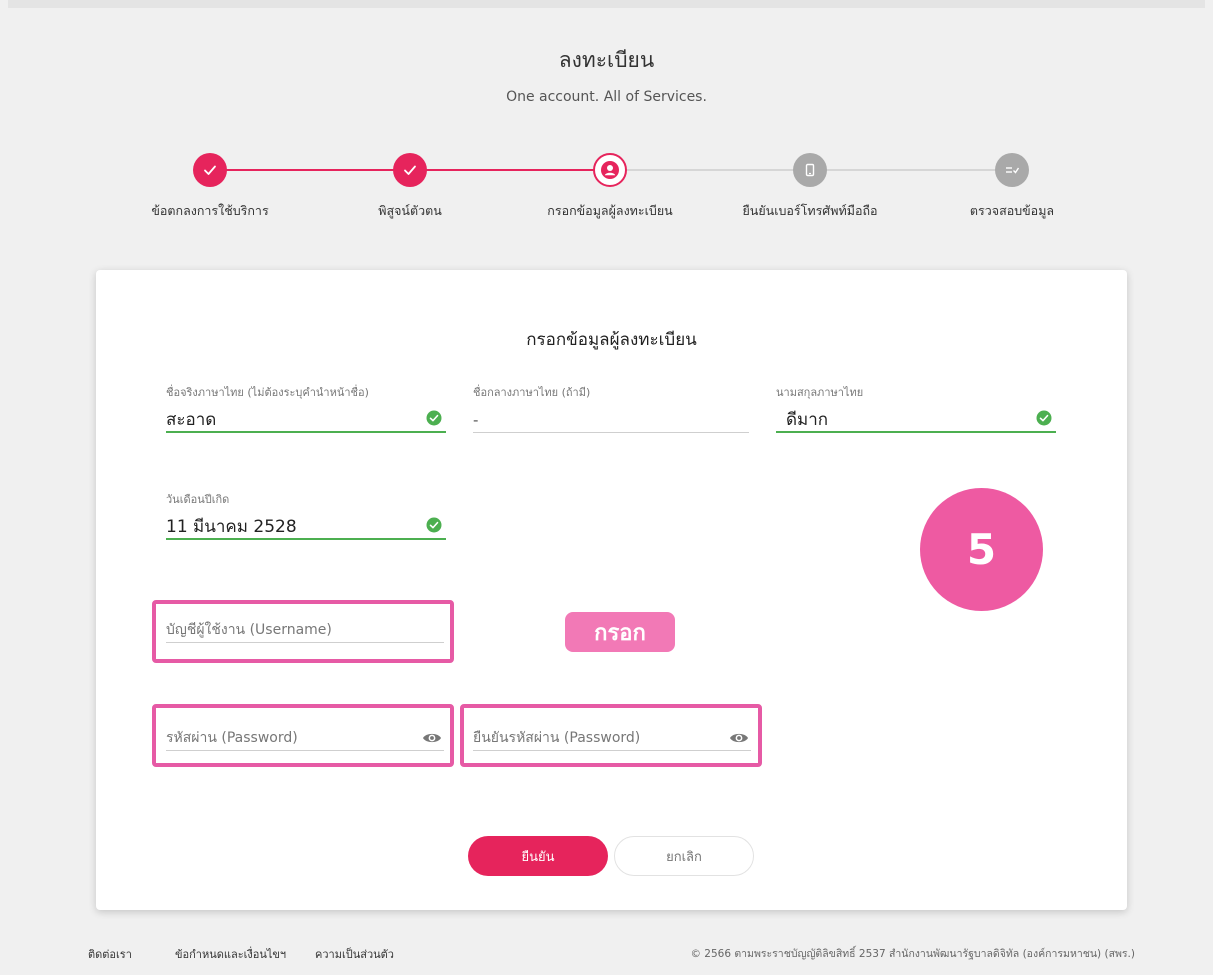 Image resolution: width=1213 pixels, height=975 pixels. What do you see at coordinates (820, 392) in the screenshot?
I see `last-name-label: นามสกุลภาษาไทย` at bounding box center [820, 392].